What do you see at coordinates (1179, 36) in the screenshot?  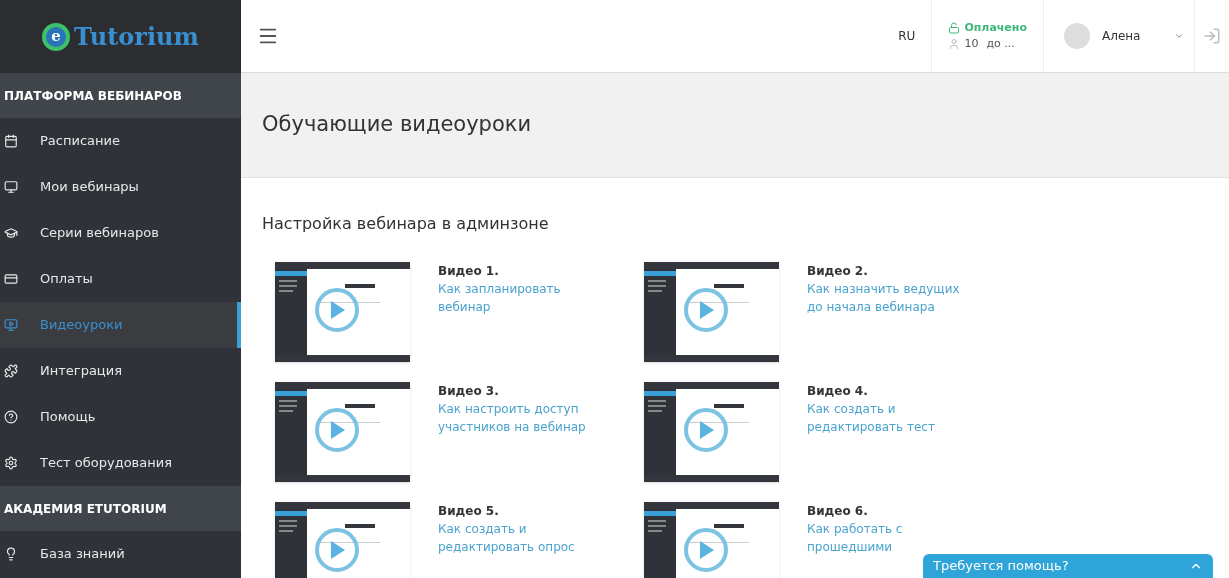 I see `caret-icon` at bounding box center [1179, 36].